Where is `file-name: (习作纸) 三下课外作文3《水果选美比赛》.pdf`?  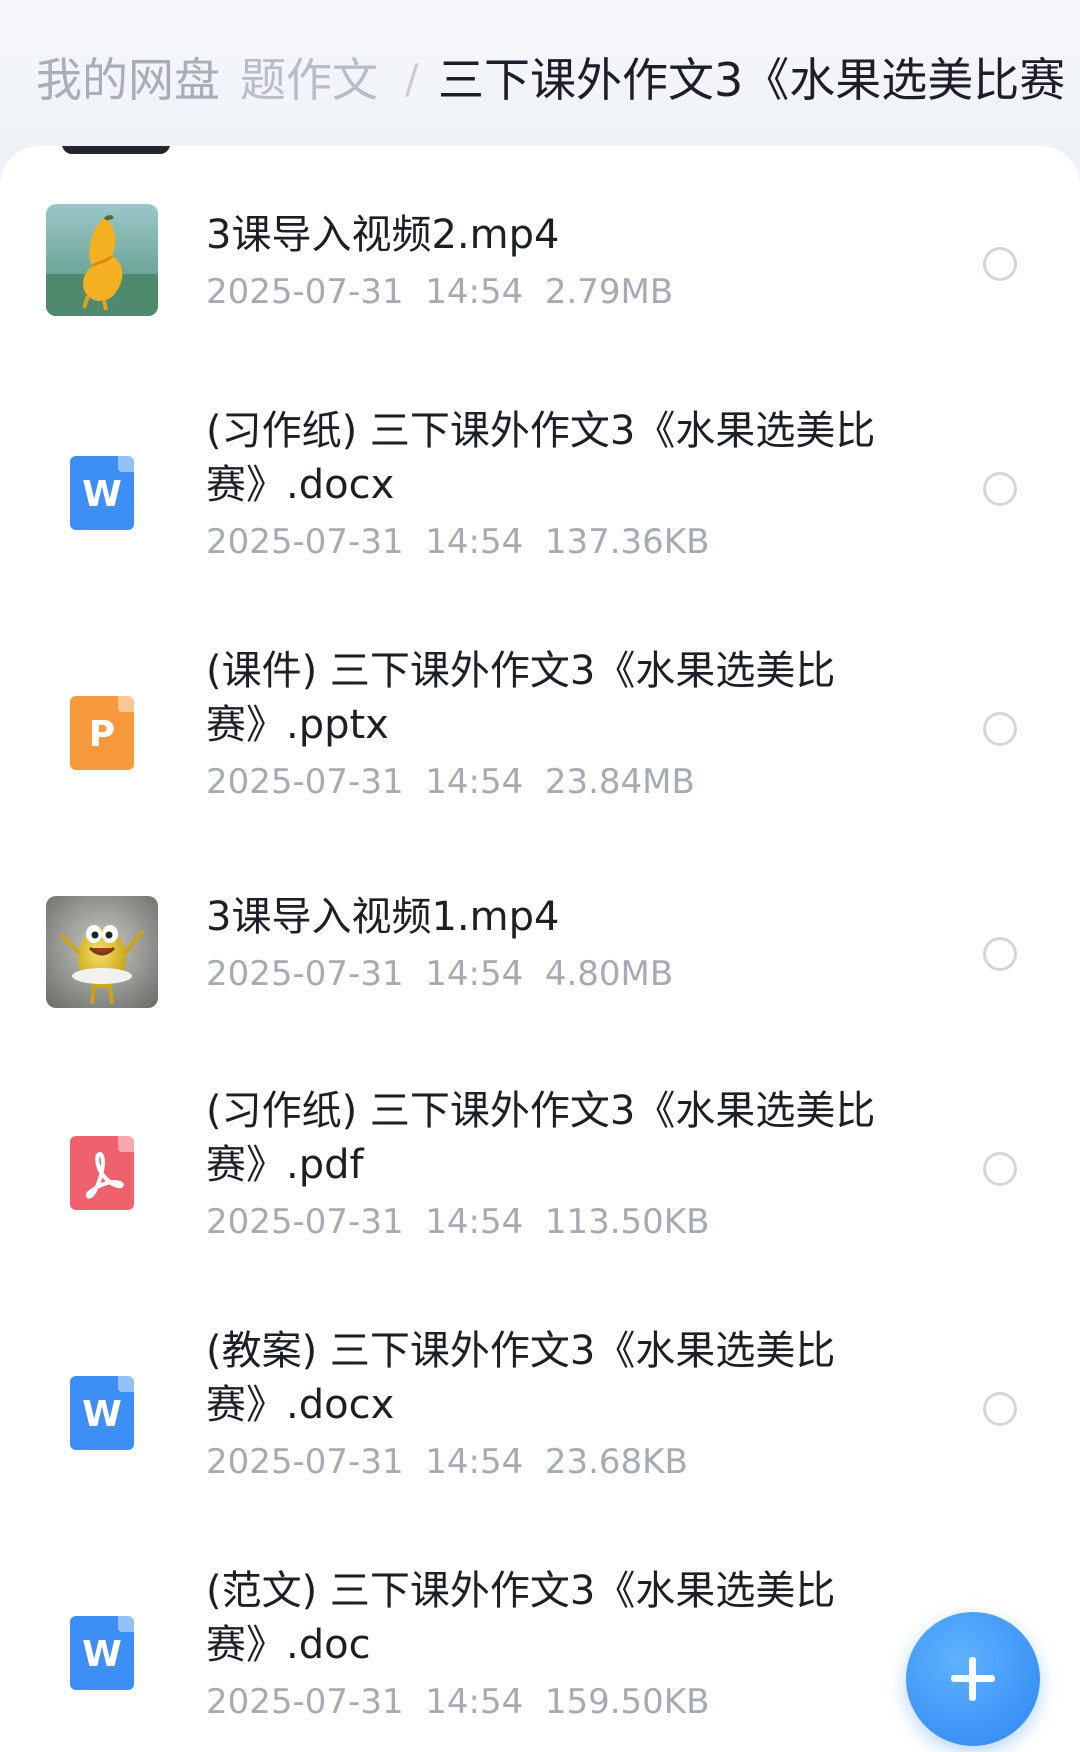
file-name: (习作纸) 三下课外作文3《水果选美比赛》.pdf is located at coordinates (541, 1138).